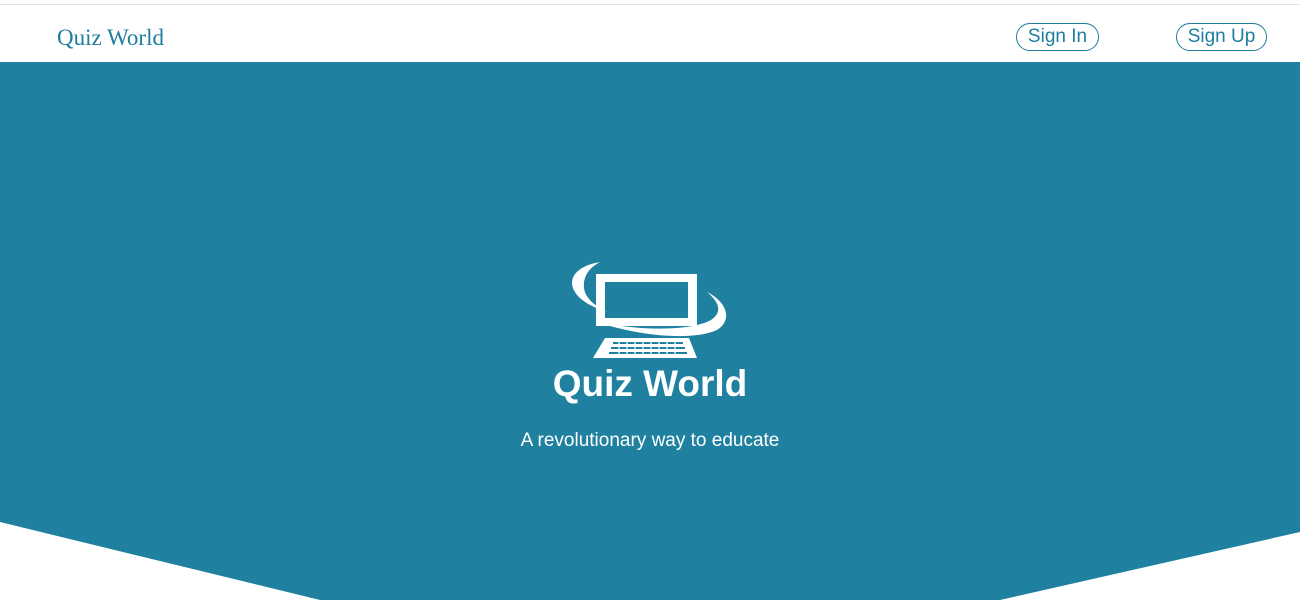 This screenshot has width=1300, height=600. I want to click on sign-in-button: Sign In, so click(1057, 37).